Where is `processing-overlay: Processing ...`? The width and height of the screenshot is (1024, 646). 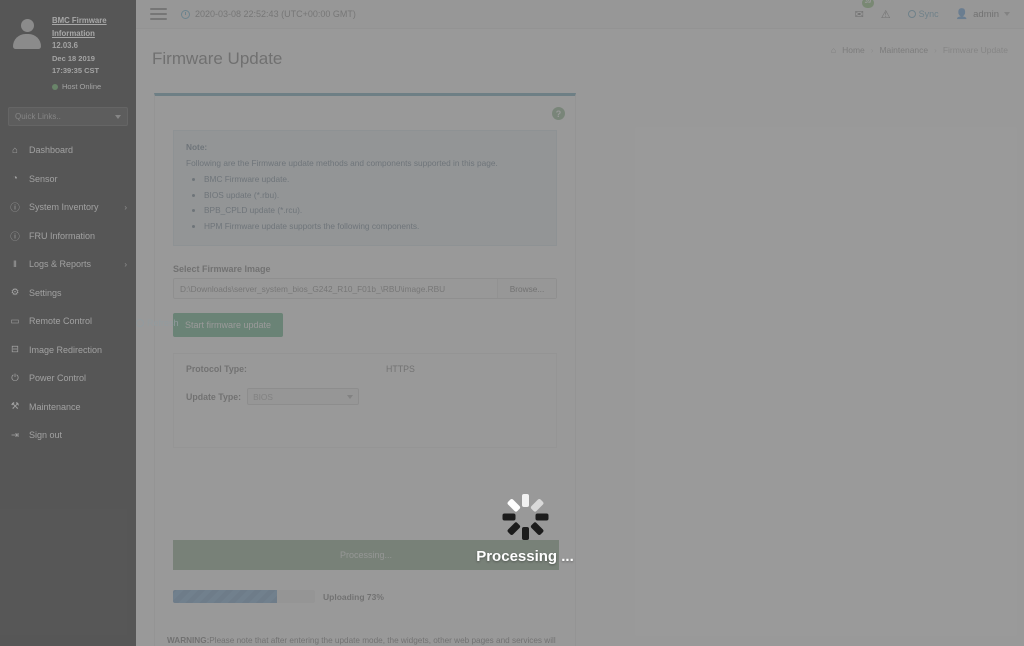 processing-overlay: Processing ... is located at coordinates (525, 529).